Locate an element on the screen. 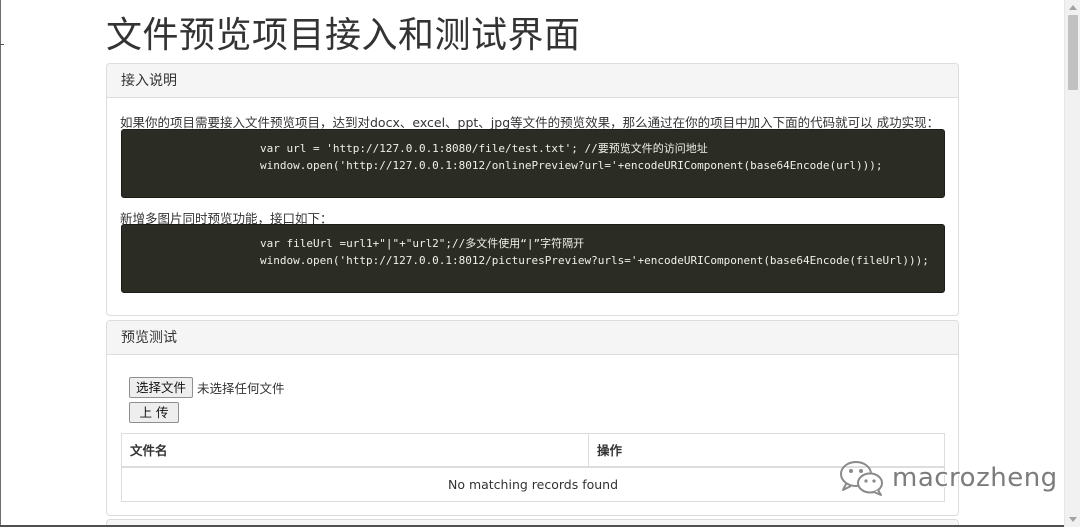  scroll-up-arrow-icon is located at coordinates (1073, 7).